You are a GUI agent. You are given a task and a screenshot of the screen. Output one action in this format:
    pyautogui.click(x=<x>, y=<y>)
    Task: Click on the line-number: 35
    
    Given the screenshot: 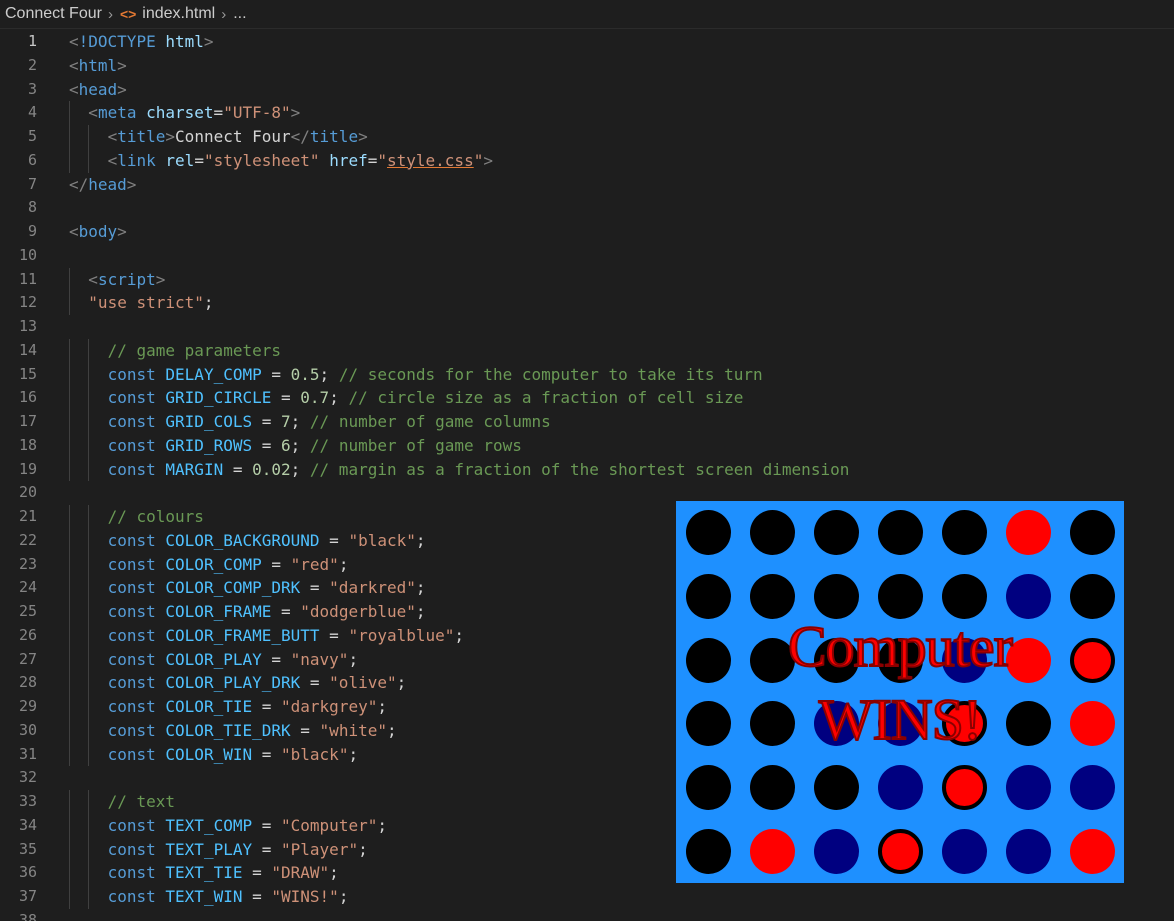 What is the action you would take?
    pyautogui.click(x=27, y=848)
    